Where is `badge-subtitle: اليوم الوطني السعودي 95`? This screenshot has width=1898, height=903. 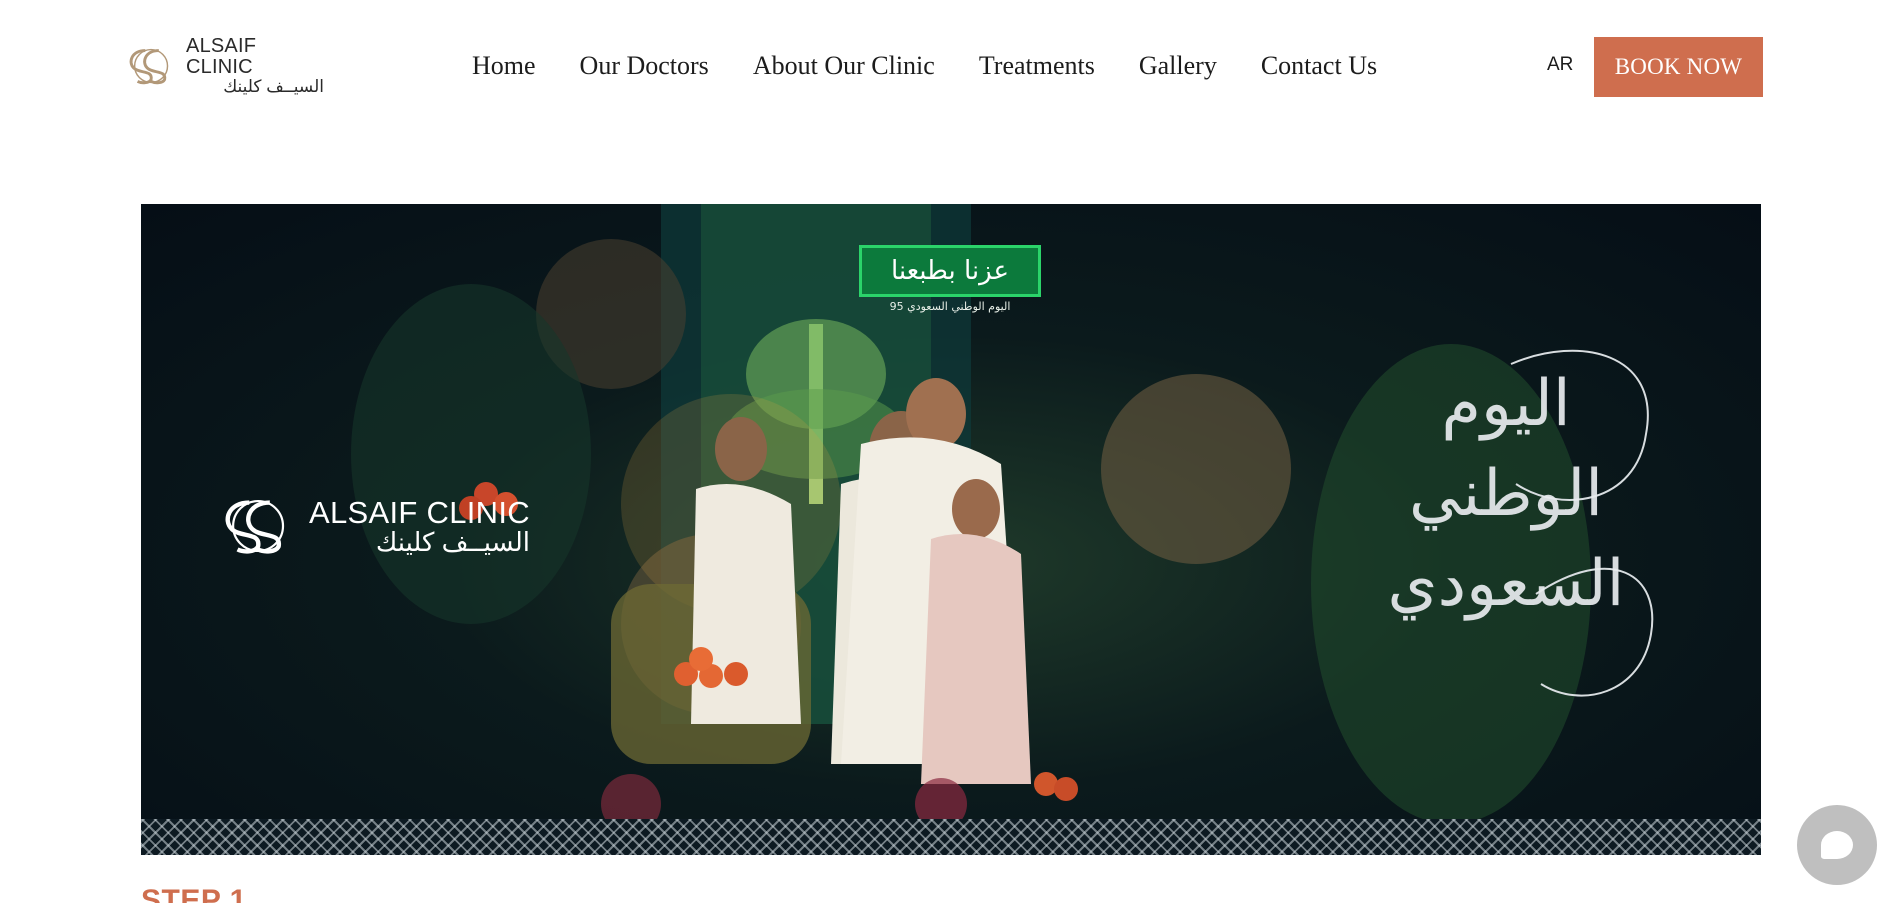 badge-subtitle: اليوم الوطني السعودي 95 is located at coordinates (950, 306).